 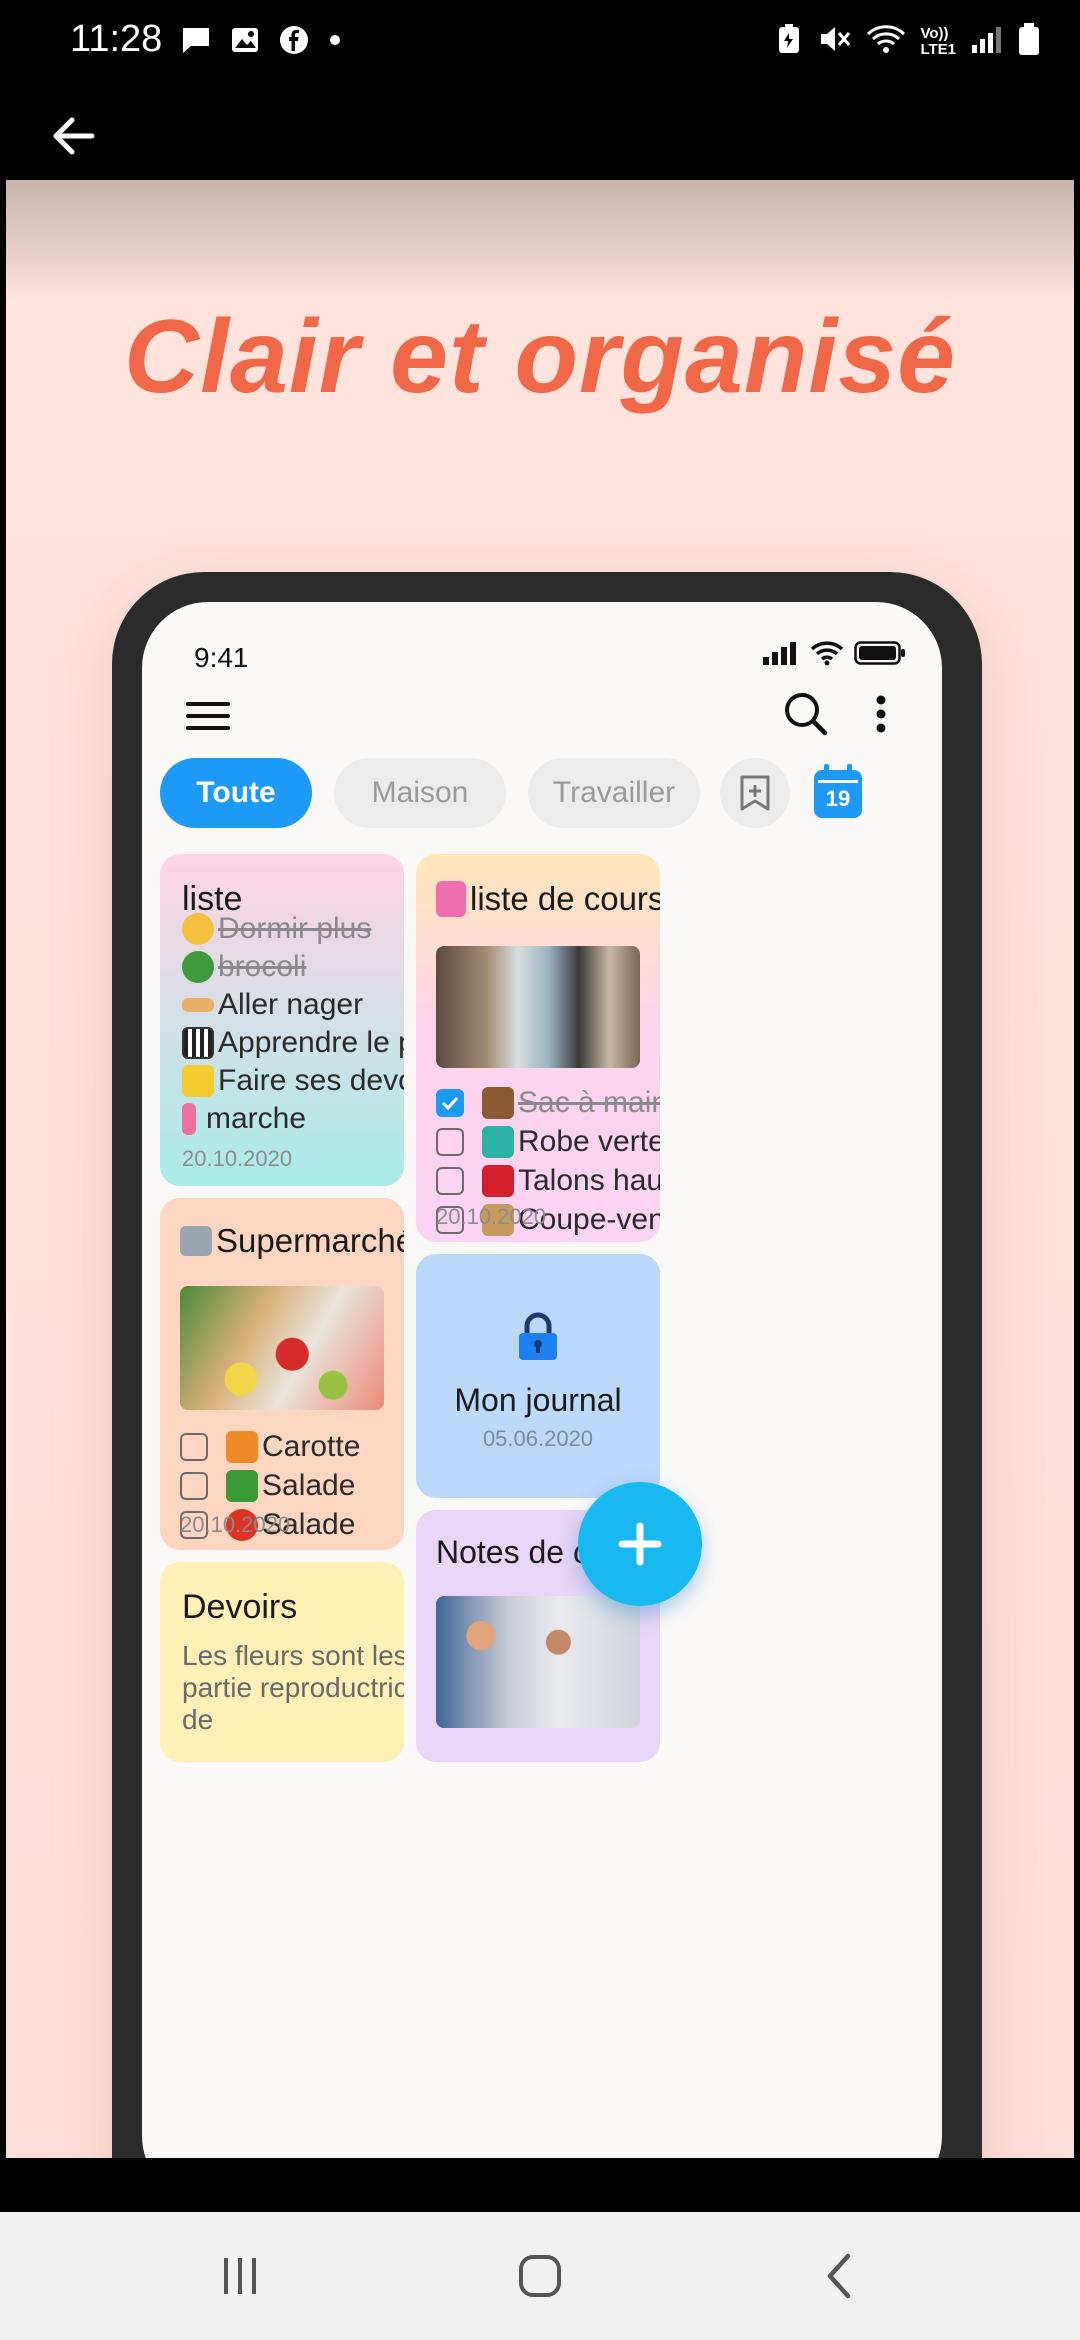 What do you see at coordinates (589, 1141) in the screenshot?
I see `item-text: Robe verte` at bounding box center [589, 1141].